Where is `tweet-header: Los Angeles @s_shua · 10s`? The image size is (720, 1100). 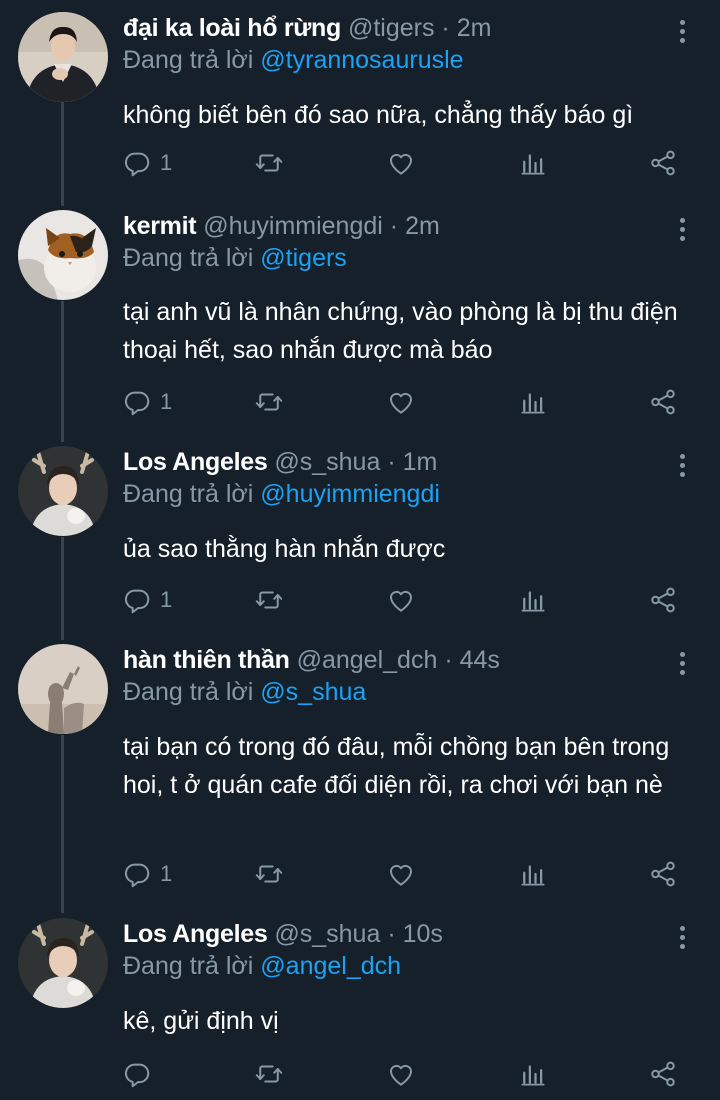 tweet-header: Los Angeles @s_shua · 10s is located at coordinates (283, 934).